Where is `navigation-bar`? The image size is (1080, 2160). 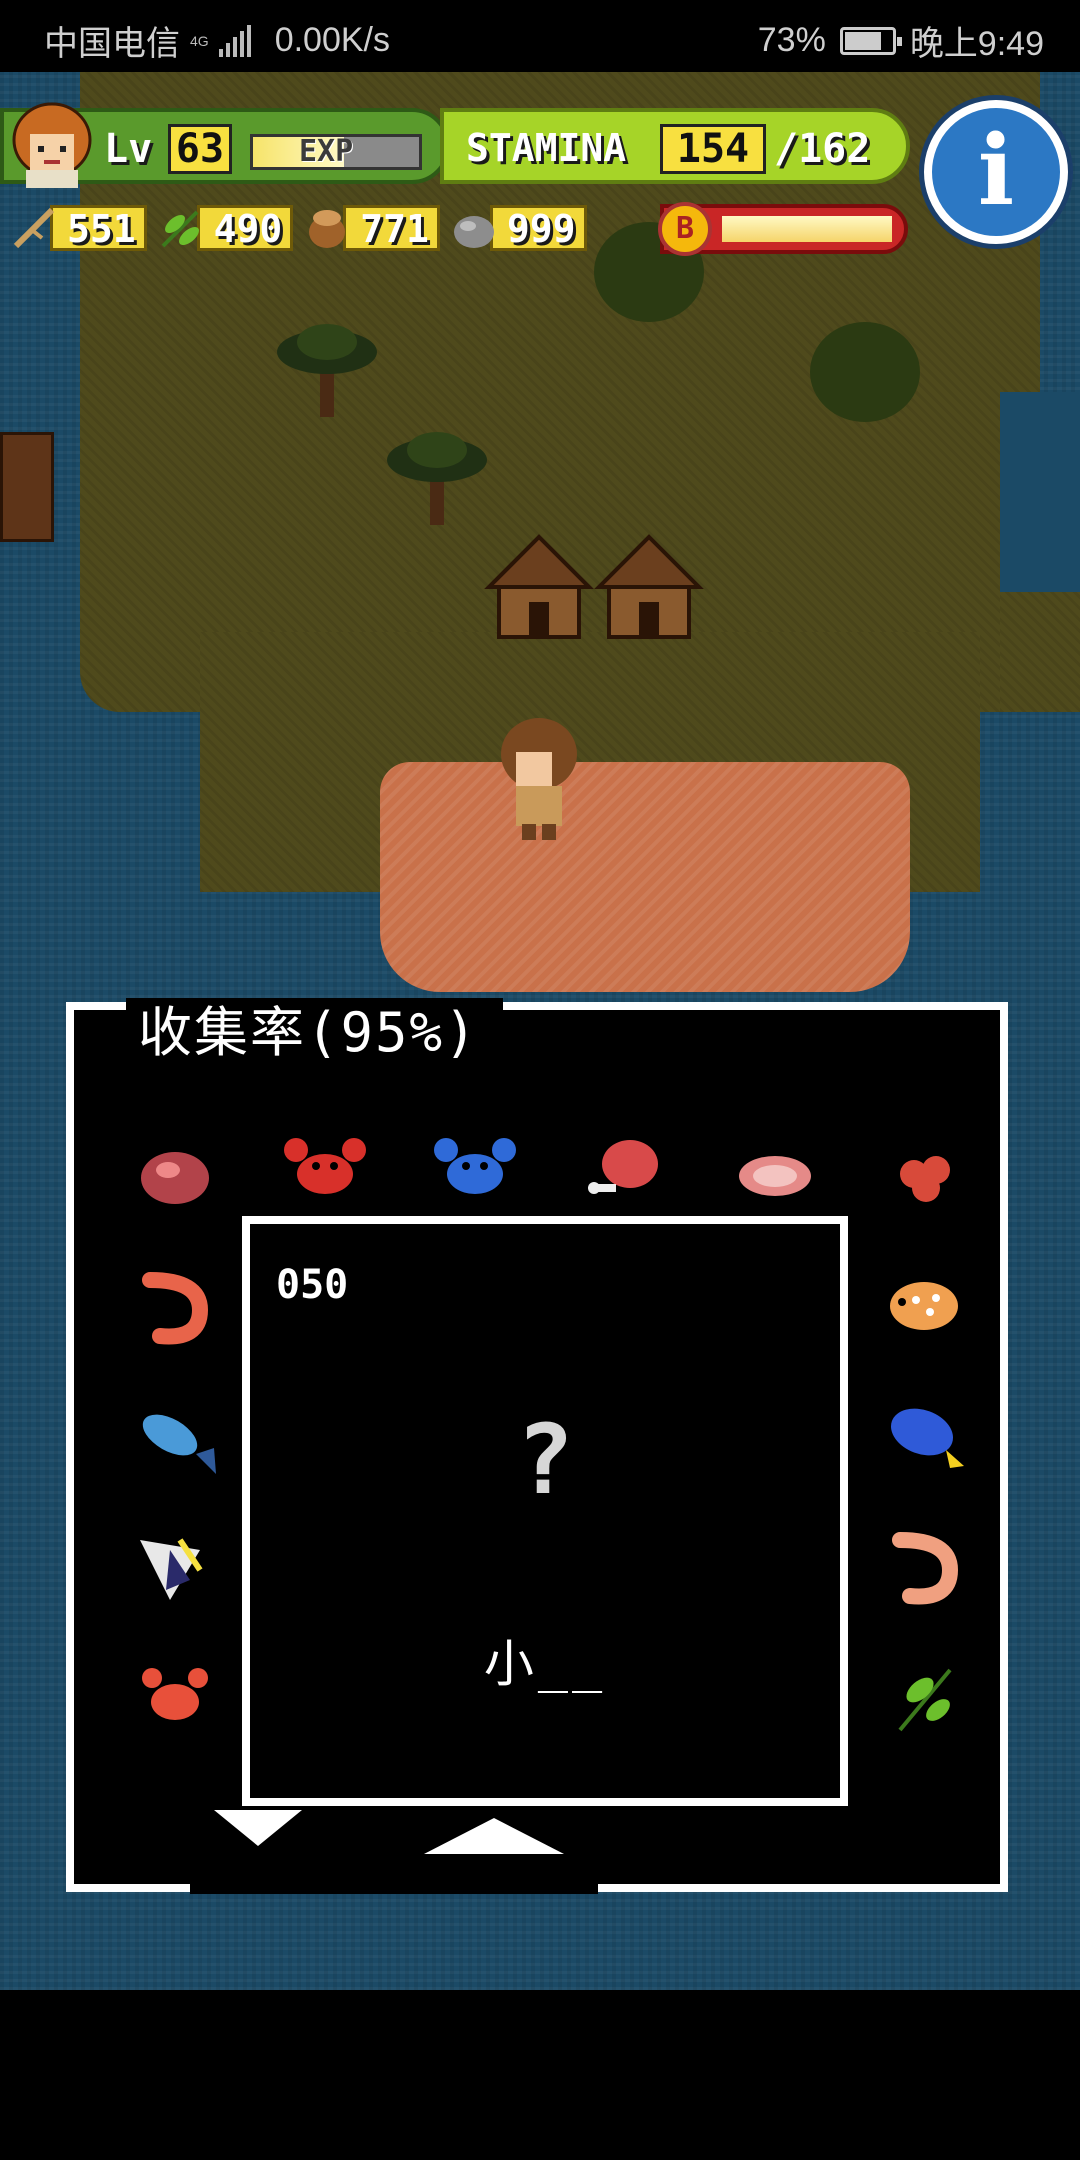 navigation-bar is located at coordinates (540, 2075).